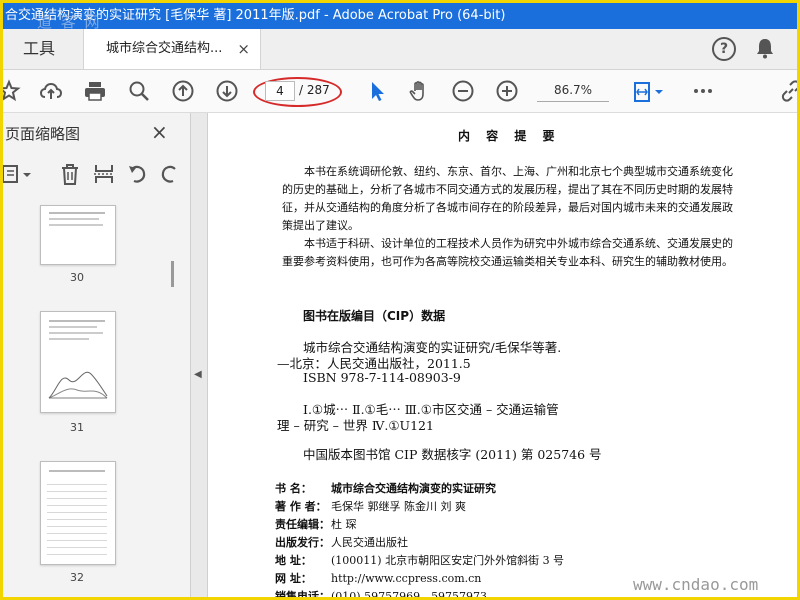 The height and width of the screenshot is (600, 800). I want to click on meta-value: 毛保华 郭继孚 陈金川 刘 爽, so click(398, 506).